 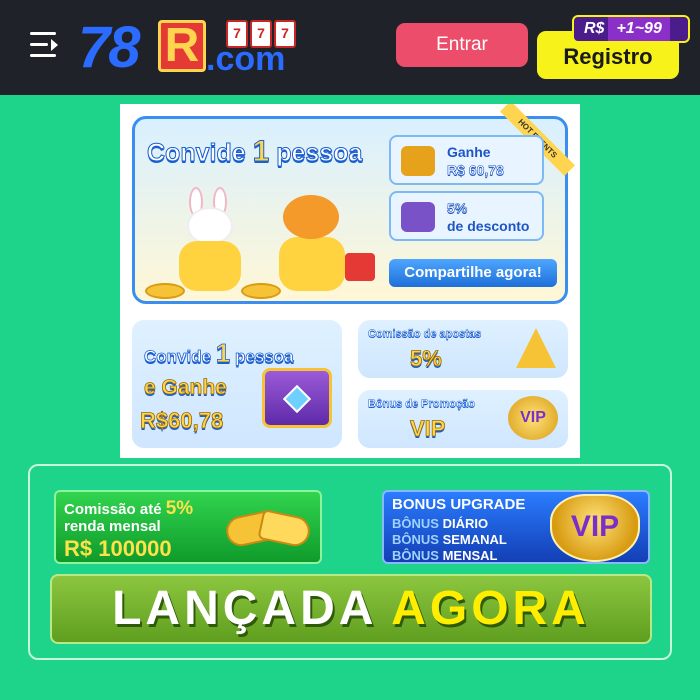 I want to click on discount-percent: 5%, so click(x=457, y=208).